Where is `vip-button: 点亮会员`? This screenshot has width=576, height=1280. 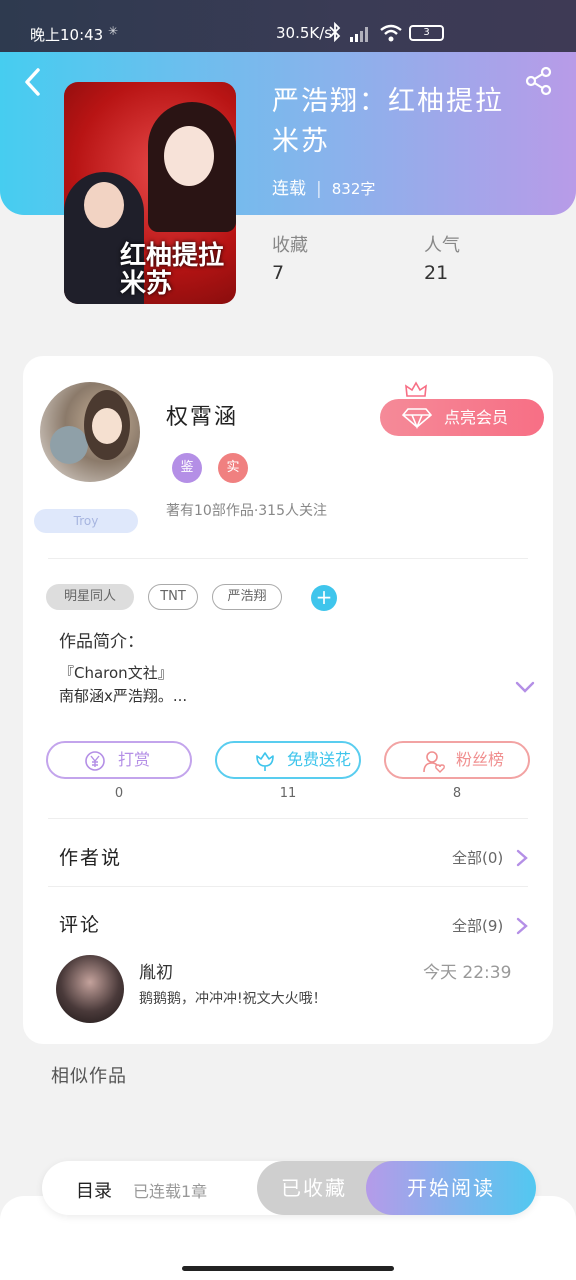 vip-button: 点亮会员 is located at coordinates (462, 417).